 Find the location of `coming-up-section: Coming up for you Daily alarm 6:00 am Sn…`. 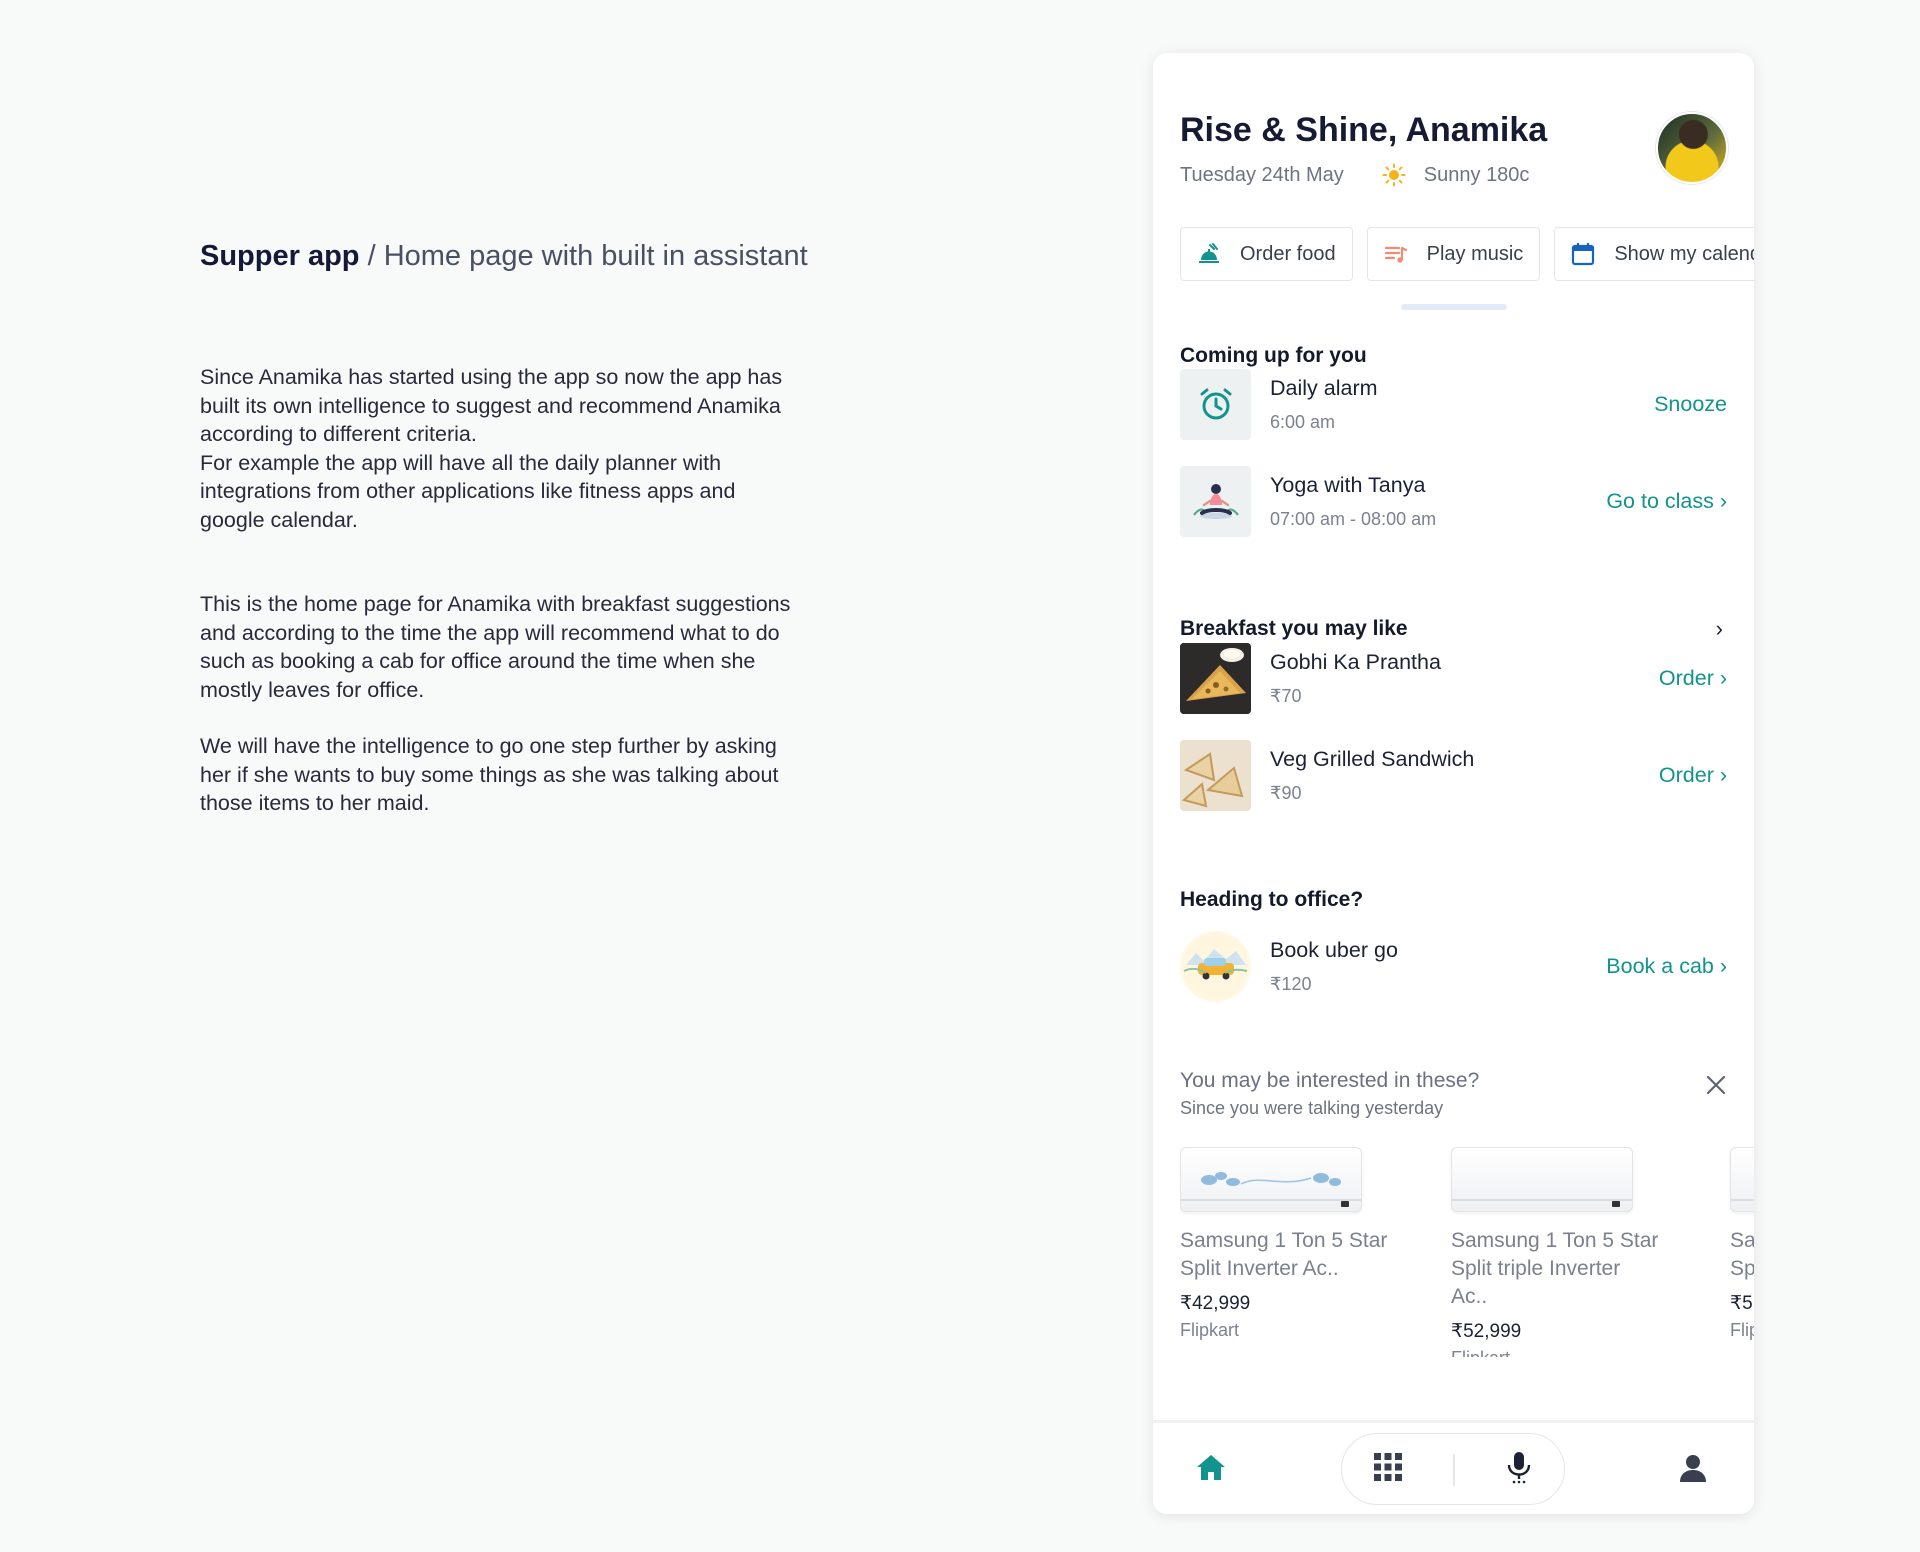

coming-up-section: Coming up for you Daily alarm 6:00 am Sn… is located at coordinates (1453, 440).